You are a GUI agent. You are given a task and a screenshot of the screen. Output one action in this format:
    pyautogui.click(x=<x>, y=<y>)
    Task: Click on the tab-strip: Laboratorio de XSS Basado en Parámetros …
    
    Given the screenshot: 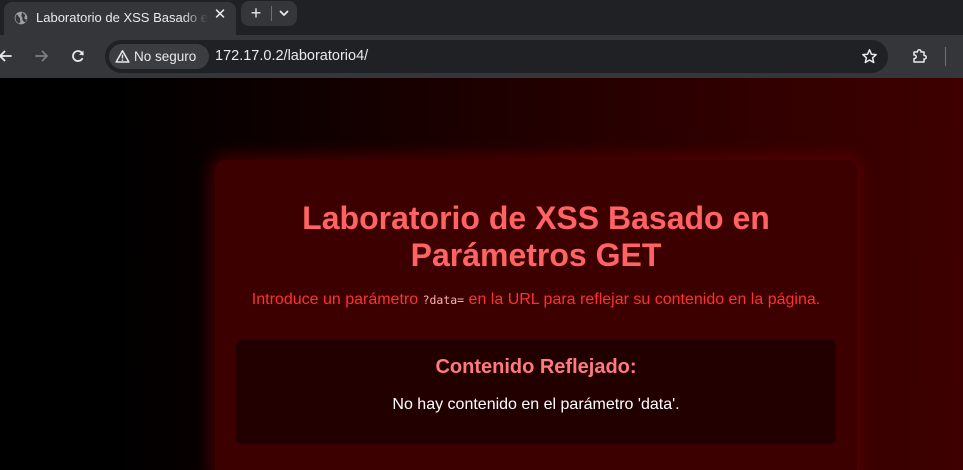 What is the action you would take?
    pyautogui.click(x=481, y=17)
    